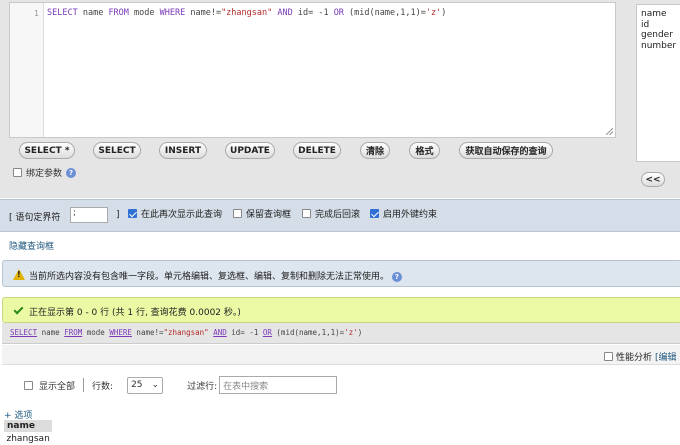  I want to click on show-all-checkbox, so click(28, 385).